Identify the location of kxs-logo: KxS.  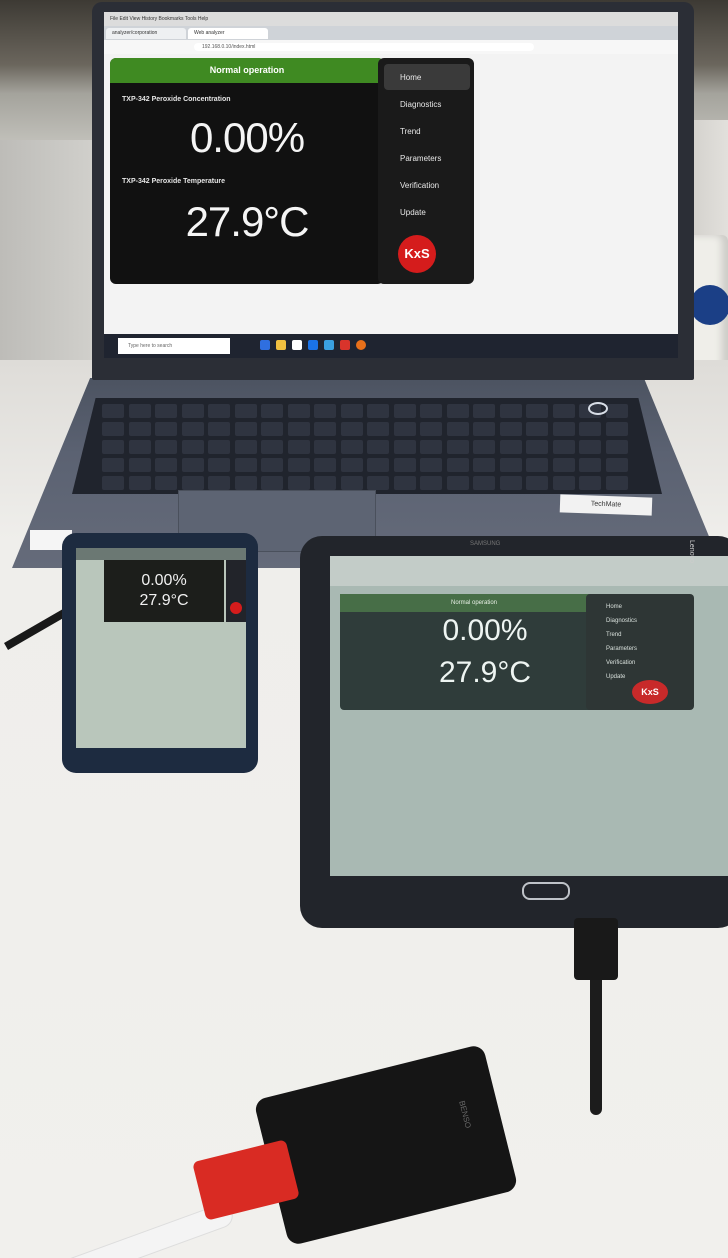
(417, 254).